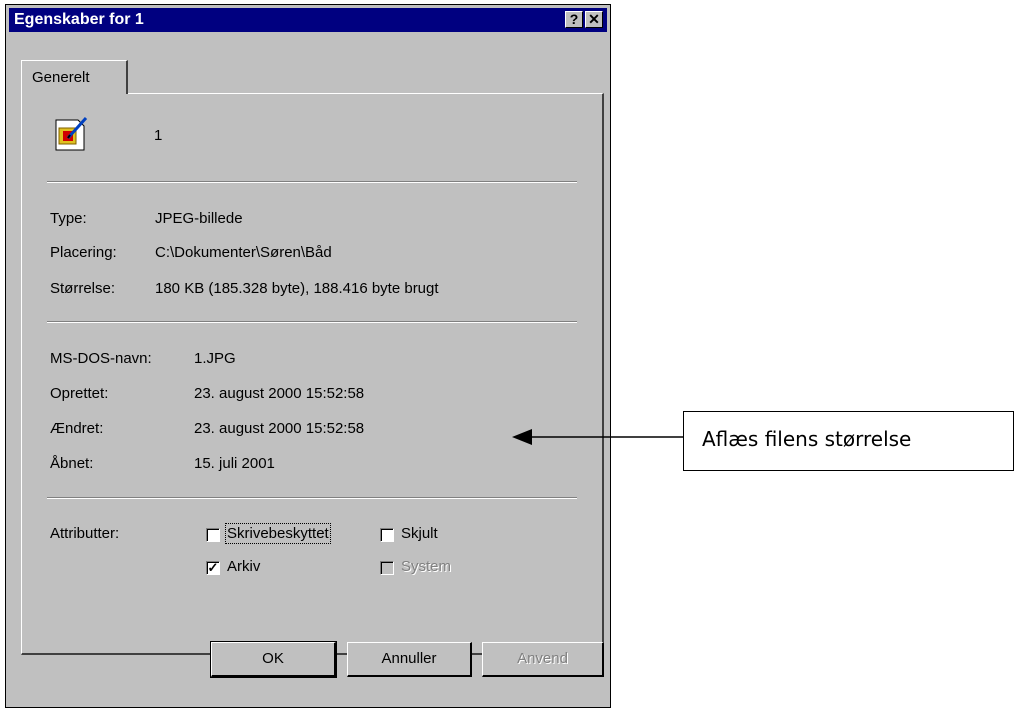 The height and width of the screenshot is (710, 1015). Describe the element at coordinates (848, 441) in the screenshot. I see `annotation-callout: Aflæs filens størrelse` at that location.